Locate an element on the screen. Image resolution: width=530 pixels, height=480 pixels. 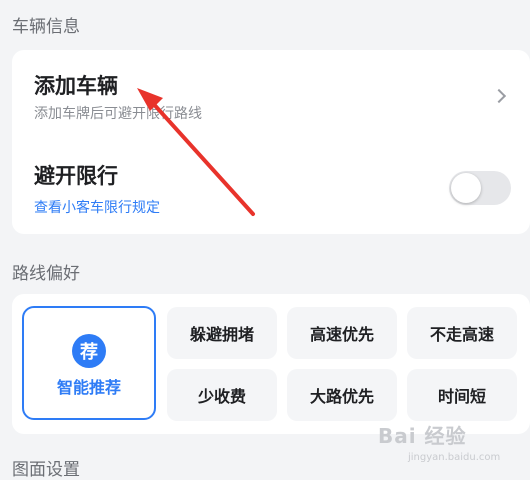
add-vehicle-title: 添加车辆 is located at coordinates (76, 86).